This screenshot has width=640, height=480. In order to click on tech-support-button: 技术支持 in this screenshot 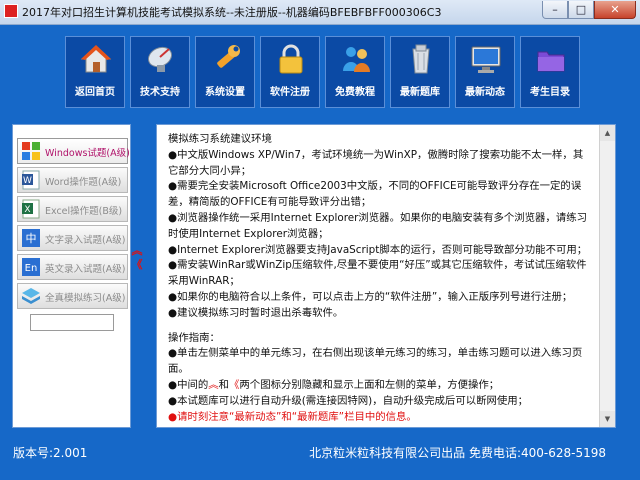, I will do `click(160, 72)`.